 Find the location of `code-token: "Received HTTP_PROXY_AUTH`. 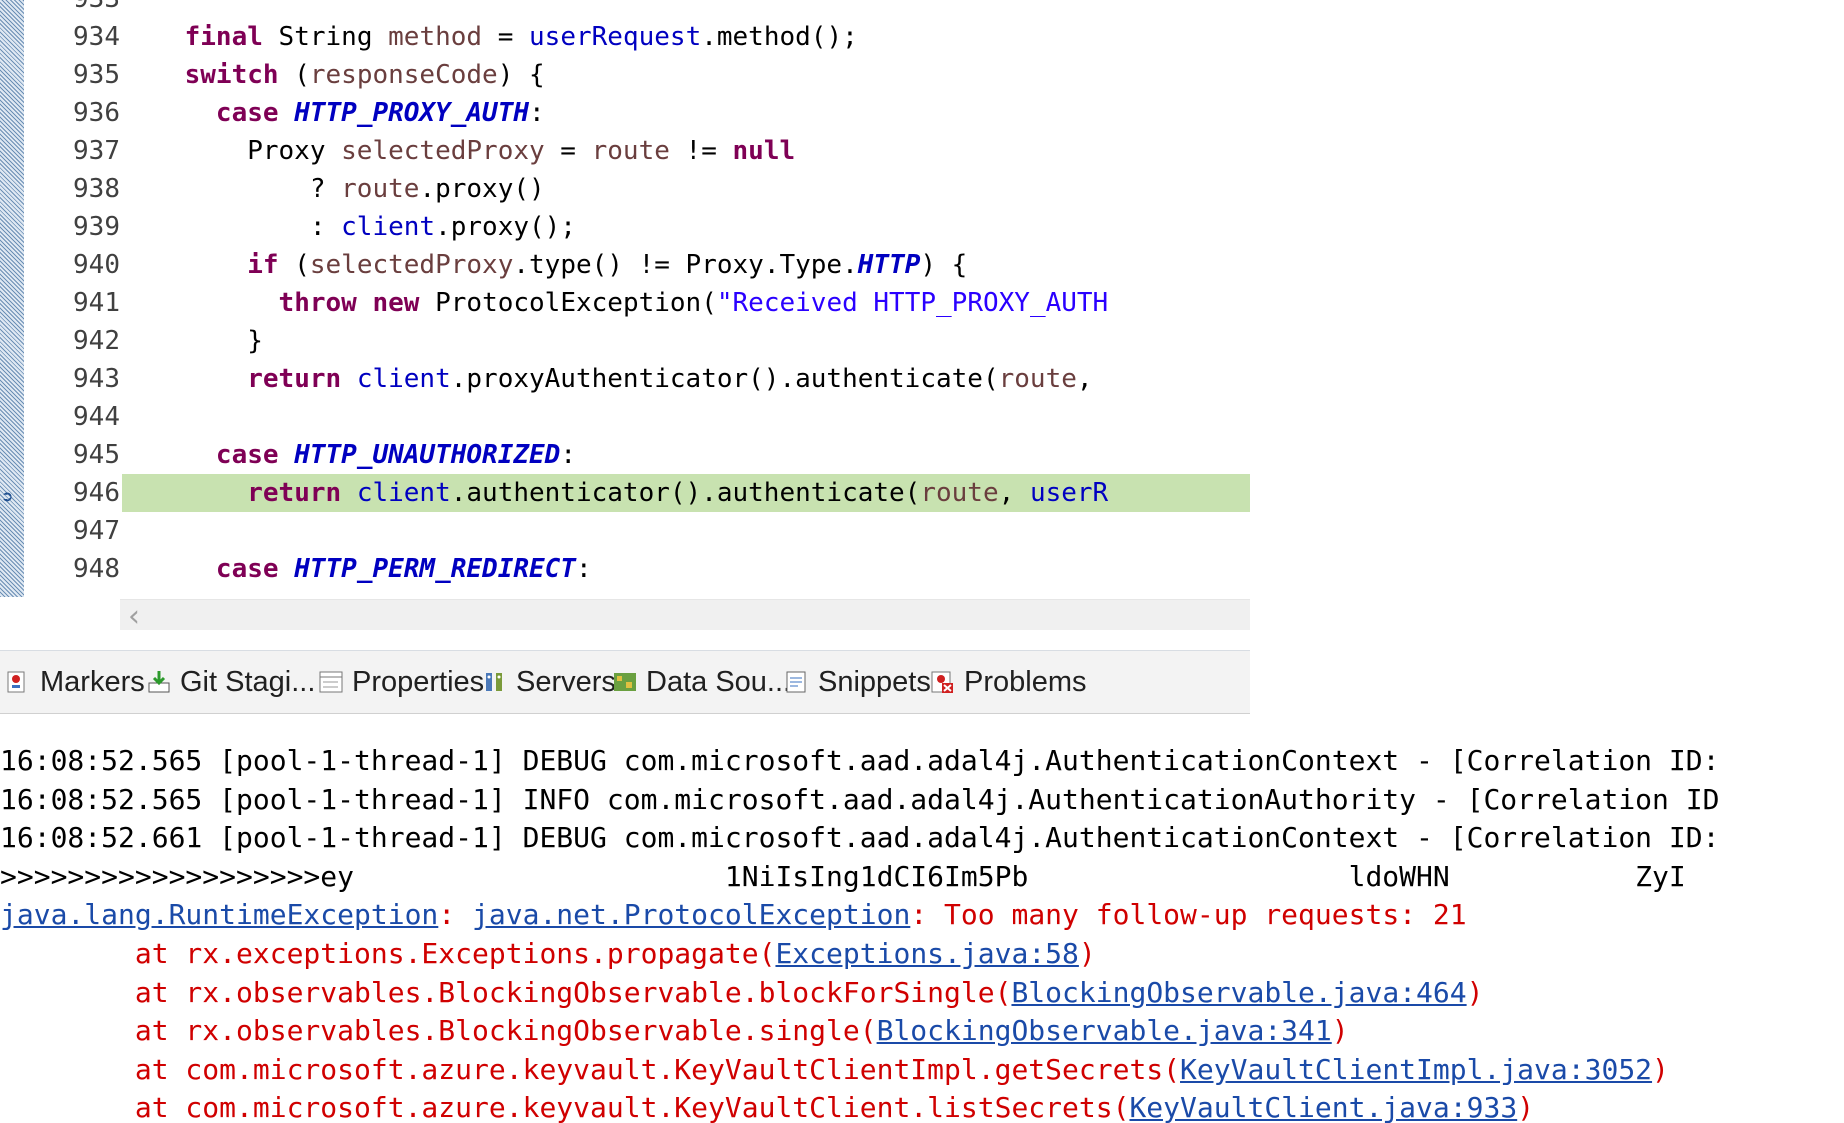

code-token: "Received HTTP_PROXY_AUTH is located at coordinates (912, 303).